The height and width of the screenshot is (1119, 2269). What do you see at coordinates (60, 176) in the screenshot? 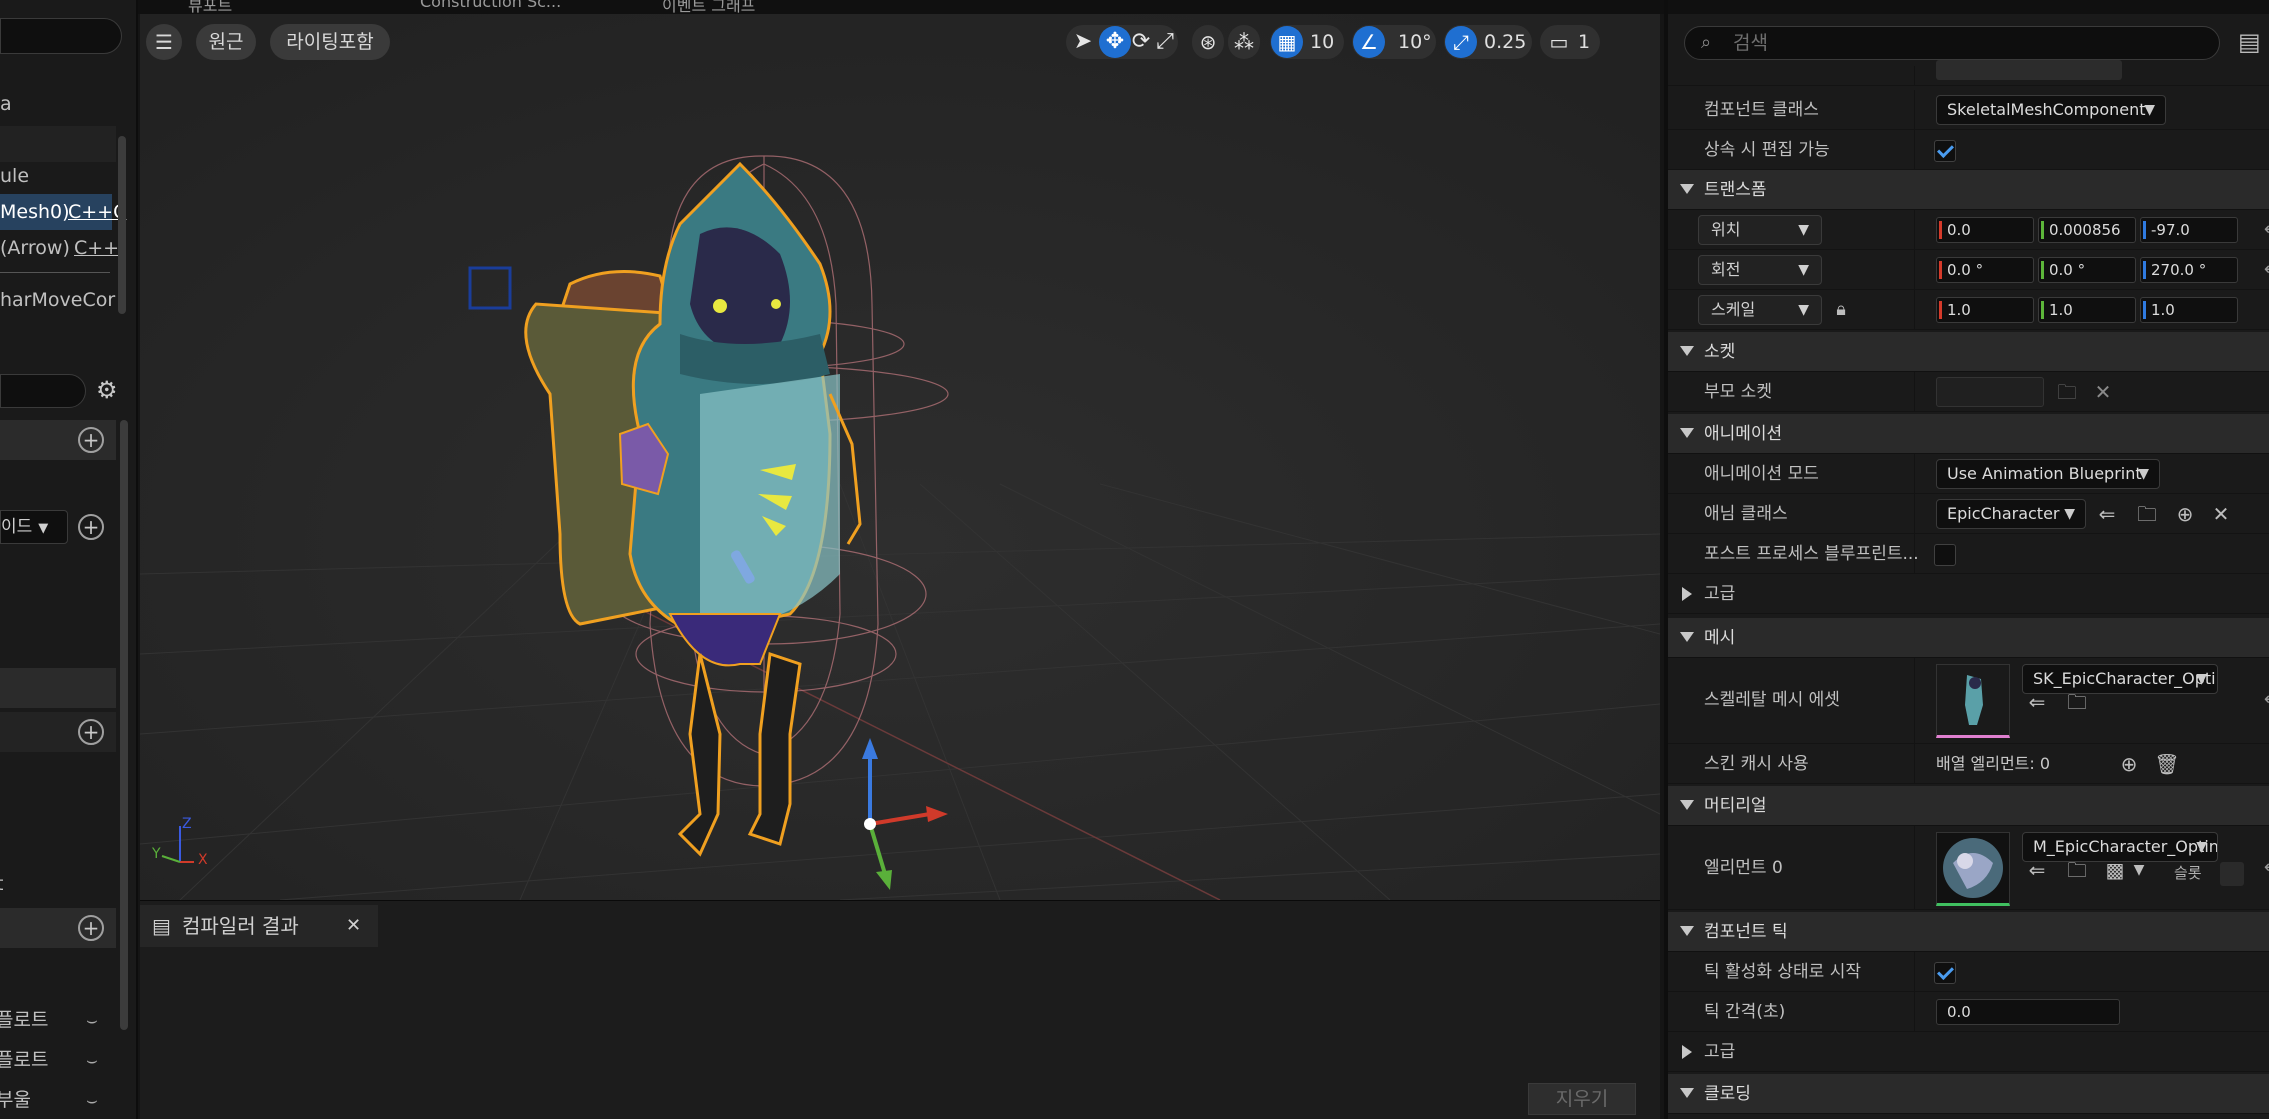
I see `component-row: ule` at bounding box center [60, 176].